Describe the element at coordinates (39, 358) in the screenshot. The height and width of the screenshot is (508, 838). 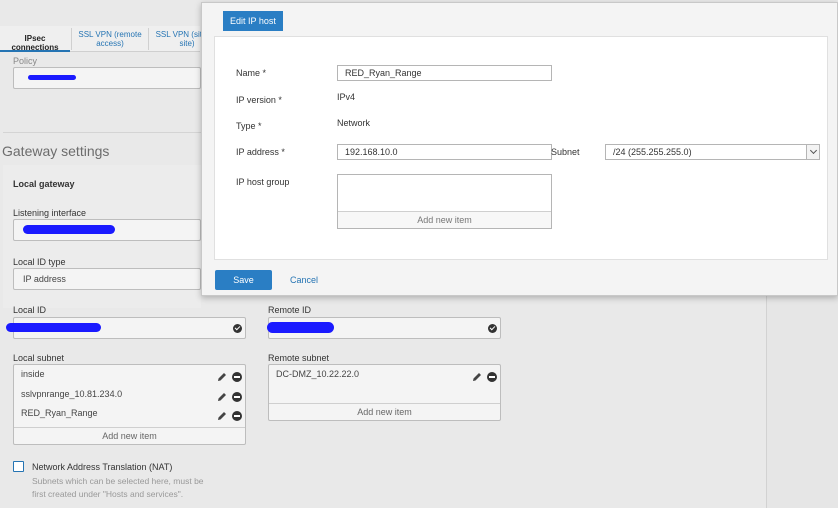
I see `local-subnet-label: Local subnet` at that location.